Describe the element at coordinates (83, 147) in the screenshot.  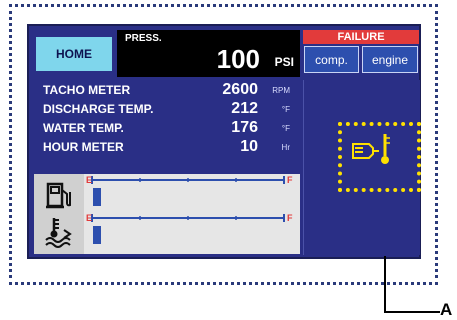
I see `gauge-label: HOUR METER` at that location.